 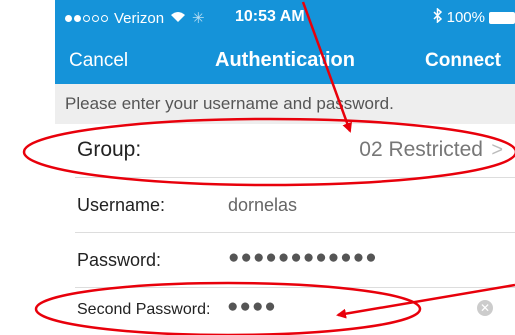 What do you see at coordinates (285, 311) in the screenshot?
I see `second-password-row: Second Password: ●●●● ✕` at bounding box center [285, 311].